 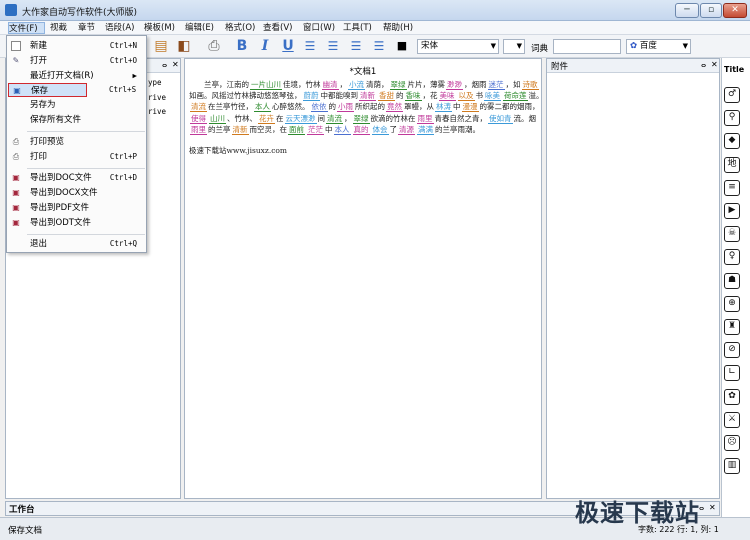 I want to click on print-preview-icon: ⎙, so click(x=16, y=141).